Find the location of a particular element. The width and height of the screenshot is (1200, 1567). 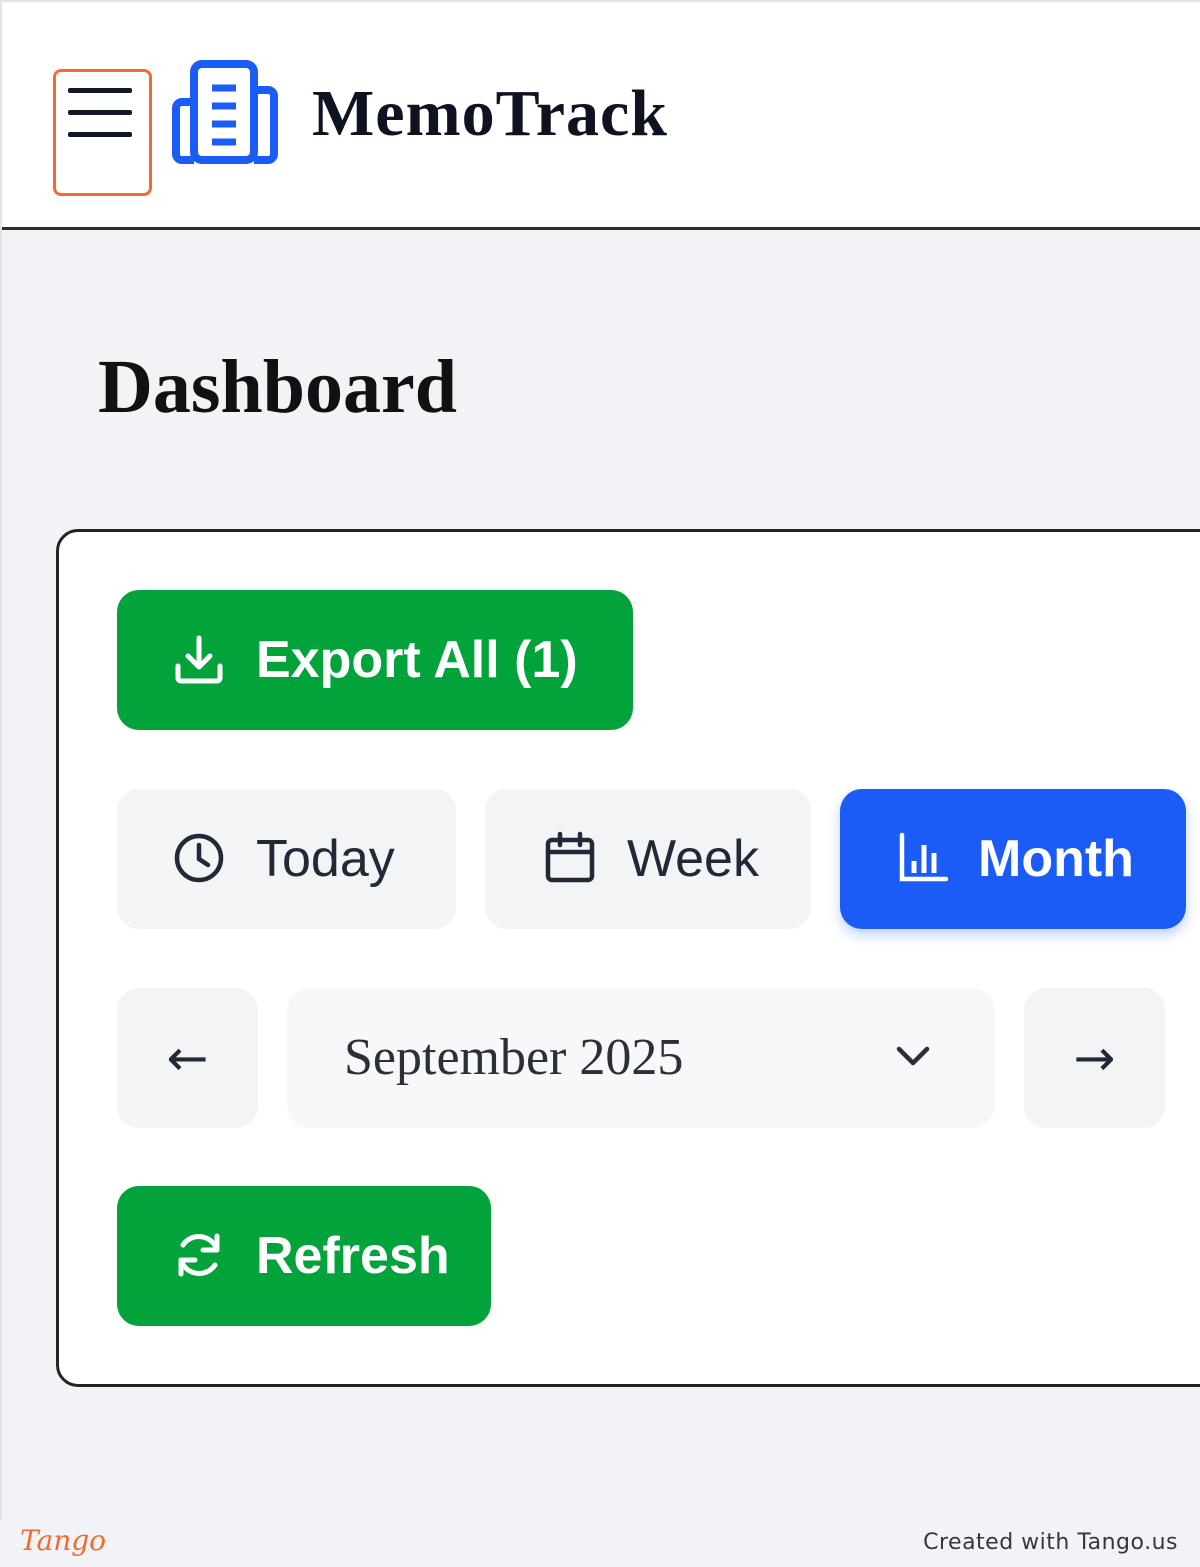

export-all-button: Export All (1) is located at coordinates (375, 660).